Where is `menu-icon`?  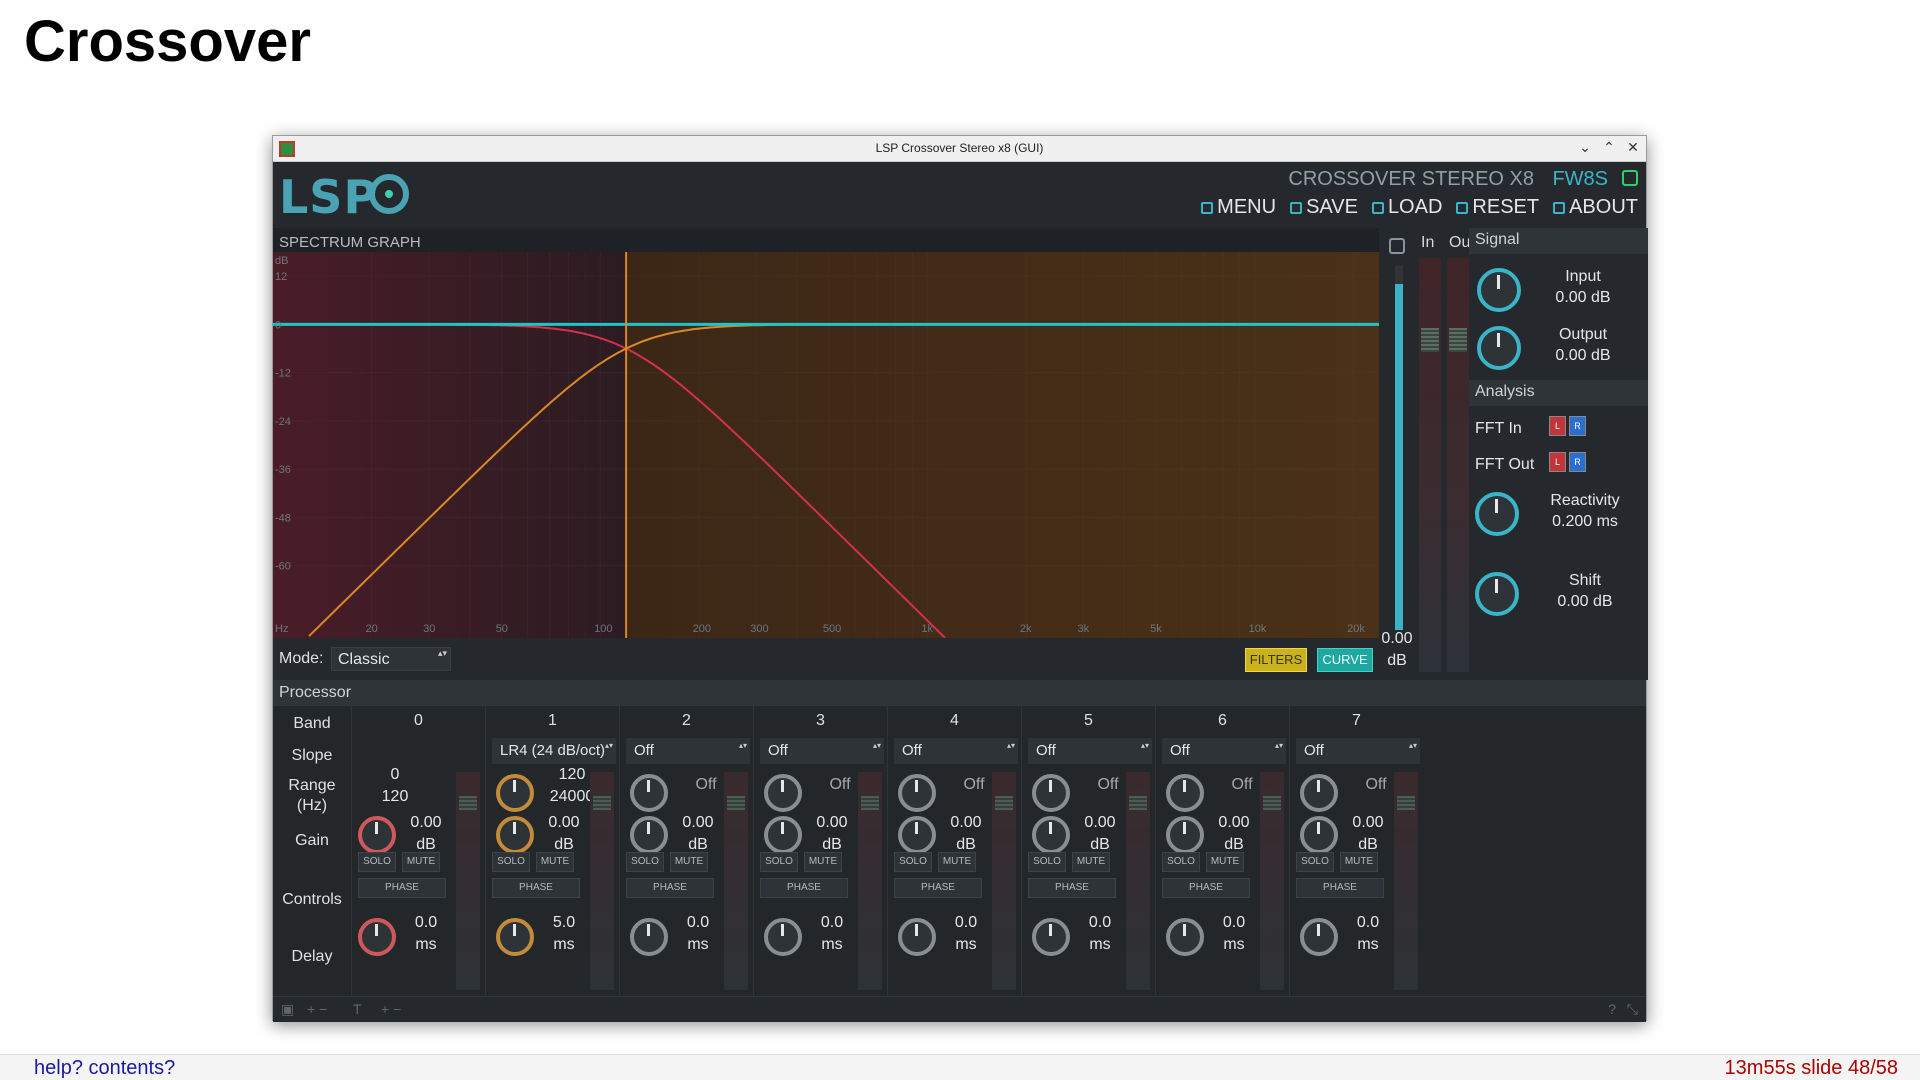
menu-icon is located at coordinates (1207, 207).